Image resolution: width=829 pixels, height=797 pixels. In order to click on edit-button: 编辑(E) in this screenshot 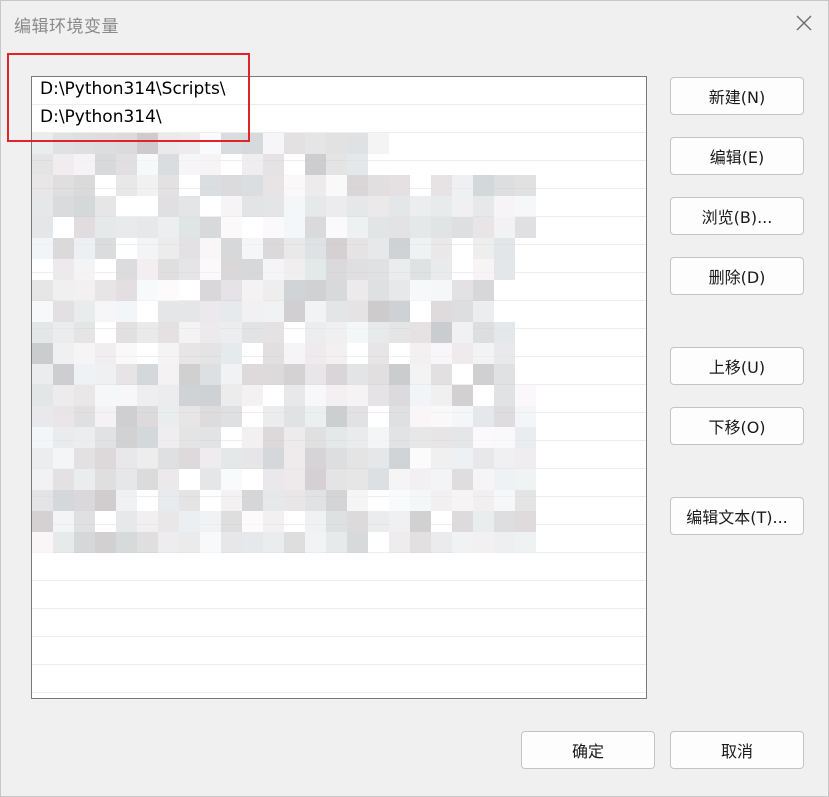, I will do `click(737, 156)`.